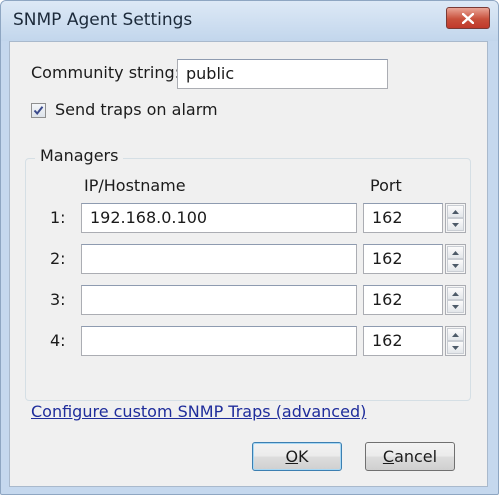 This screenshot has height=495, width=499. I want to click on close-button, so click(468, 18).